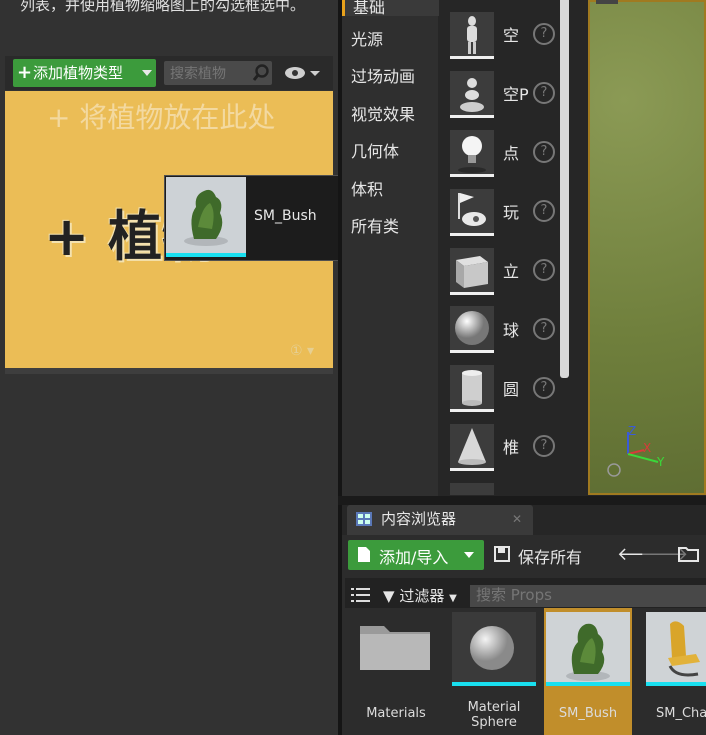 The width and height of the screenshot is (706, 735). Describe the element at coordinates (681, 713) in the screenshot. I see `asset-name: SM_Chai` at that location.